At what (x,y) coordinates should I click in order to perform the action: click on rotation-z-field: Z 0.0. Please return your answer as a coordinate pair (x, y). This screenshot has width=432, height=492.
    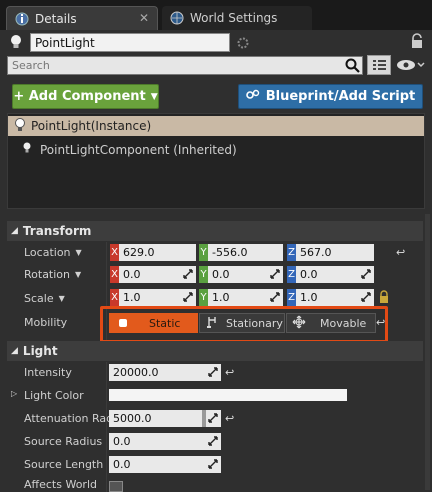
    Looking at the image, I should click on (330, 274).